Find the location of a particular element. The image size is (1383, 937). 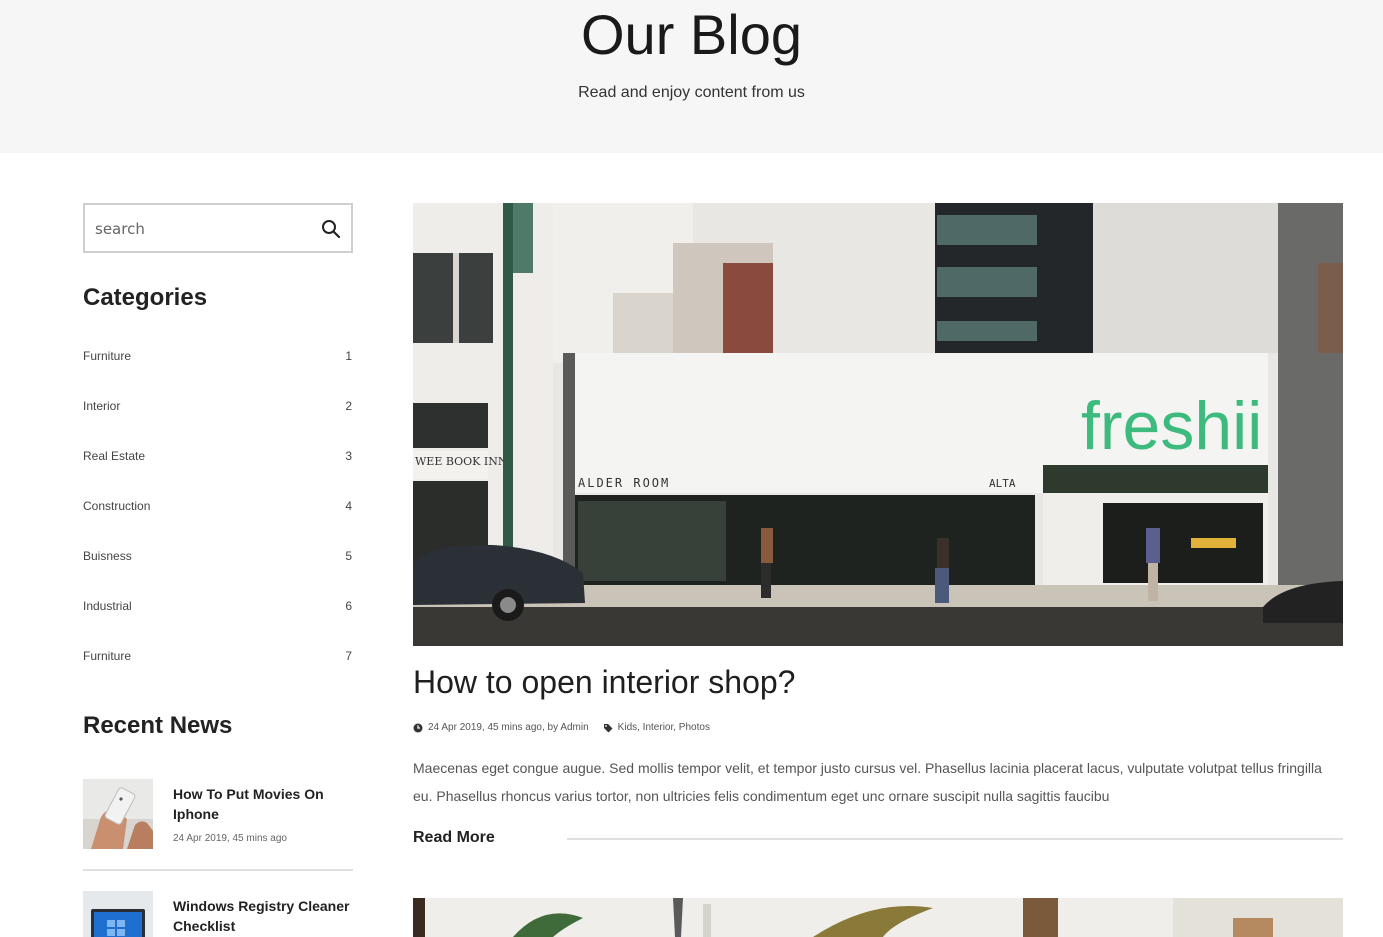

page-title: Our Blog is located at coordinates (691, 34).